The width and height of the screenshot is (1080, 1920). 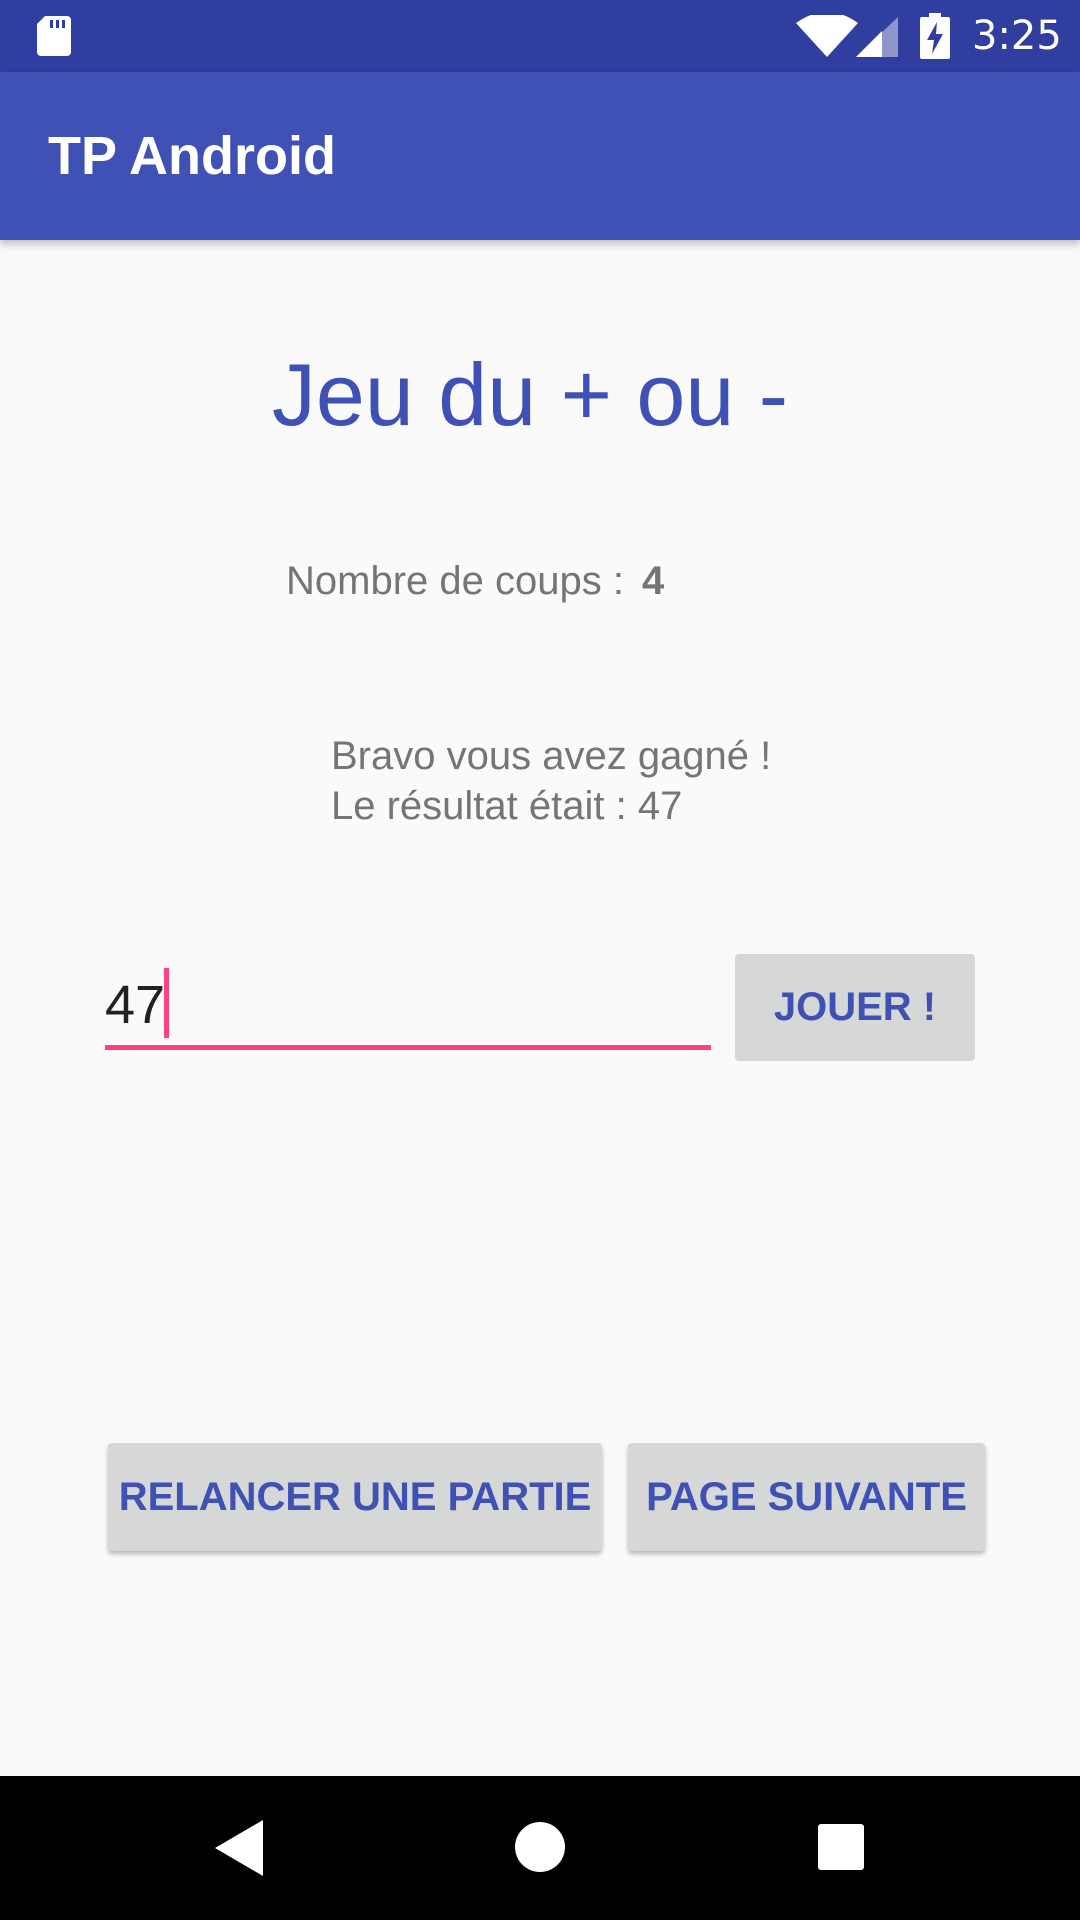 I want to click on sd-card-icon, so click(x=54, y=36).